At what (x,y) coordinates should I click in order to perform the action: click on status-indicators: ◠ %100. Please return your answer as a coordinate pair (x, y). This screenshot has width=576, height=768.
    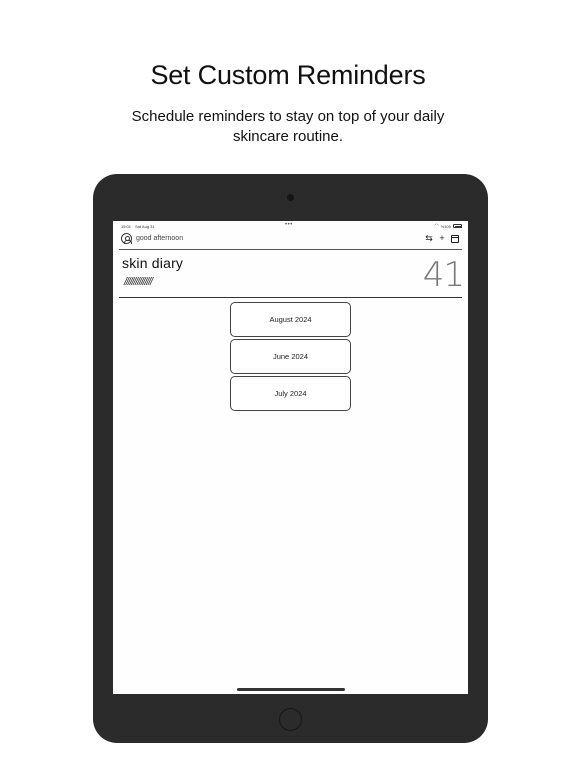
    Looking at the image, I should click on (448, 226).